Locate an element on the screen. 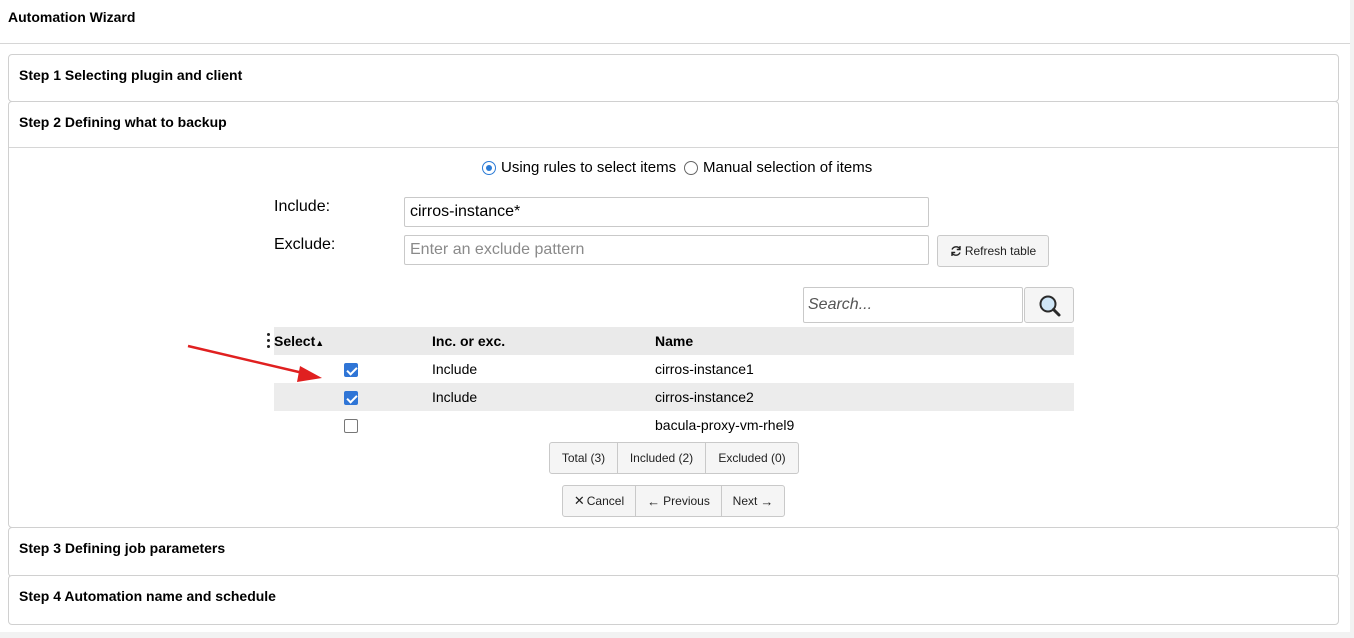 This screenshot has width=1354, height=638. include-input is located at coordinates (666, 212).